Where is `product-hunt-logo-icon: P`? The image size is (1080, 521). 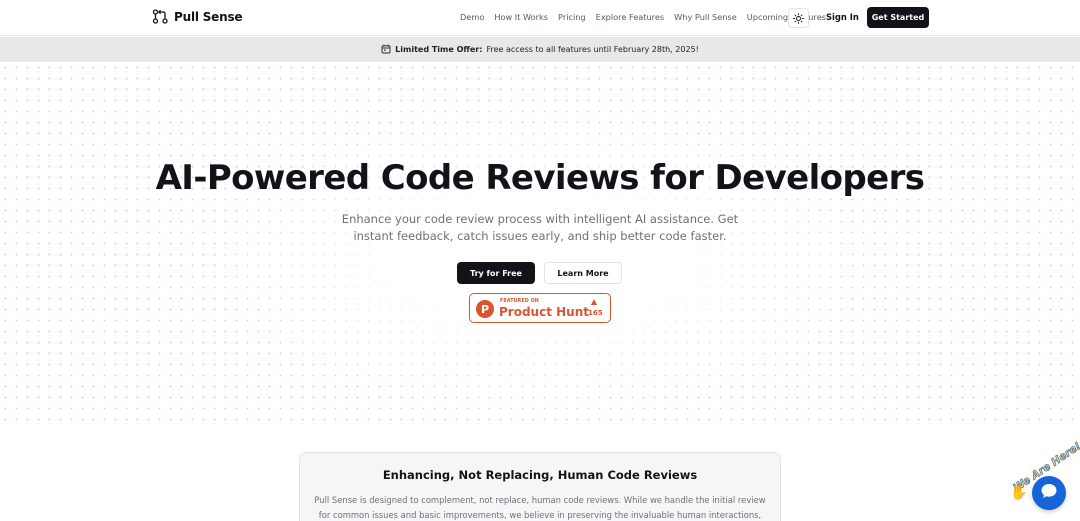
product-hunt-logo-icon: P is located at coordinates (485, 309).